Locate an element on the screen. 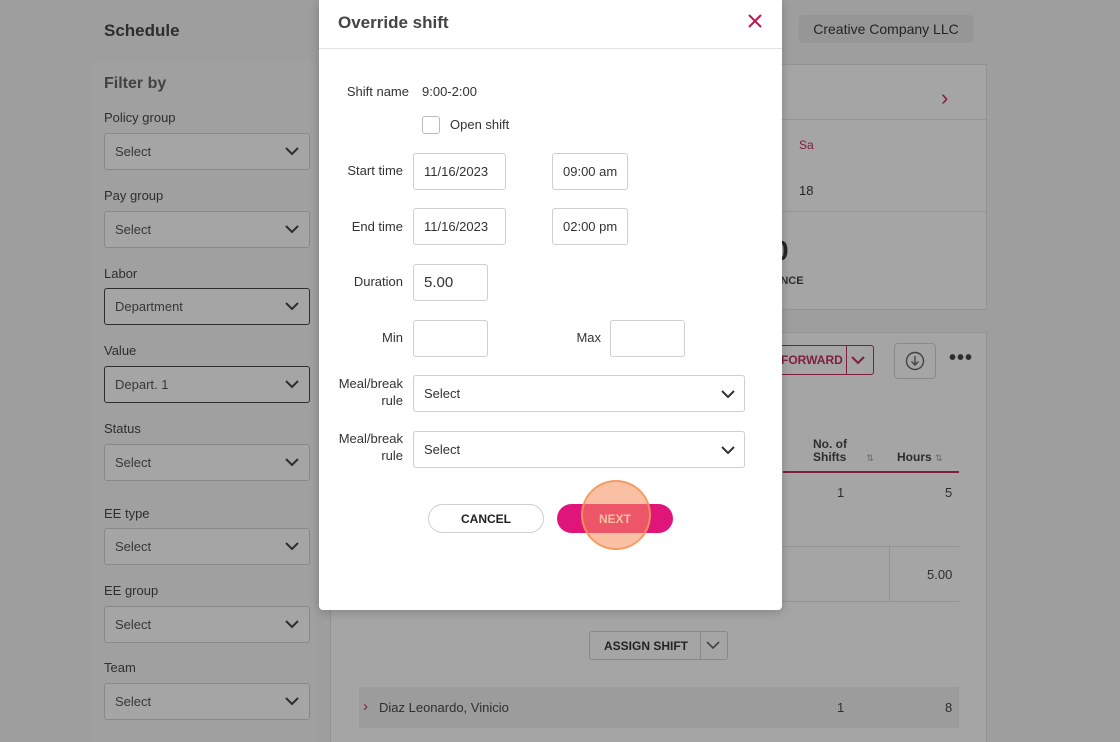 The image size is (1120, 742). open-shift-checkbox is located at coordinates (431, 125).